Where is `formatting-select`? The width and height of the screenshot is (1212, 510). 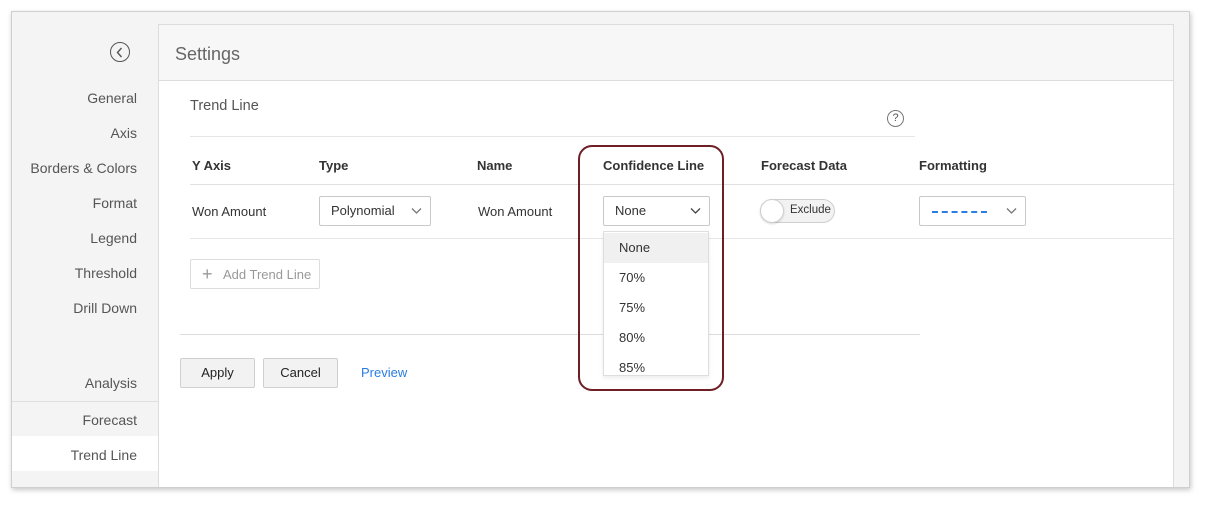
formatting-select is located at coordinates (972, 211).